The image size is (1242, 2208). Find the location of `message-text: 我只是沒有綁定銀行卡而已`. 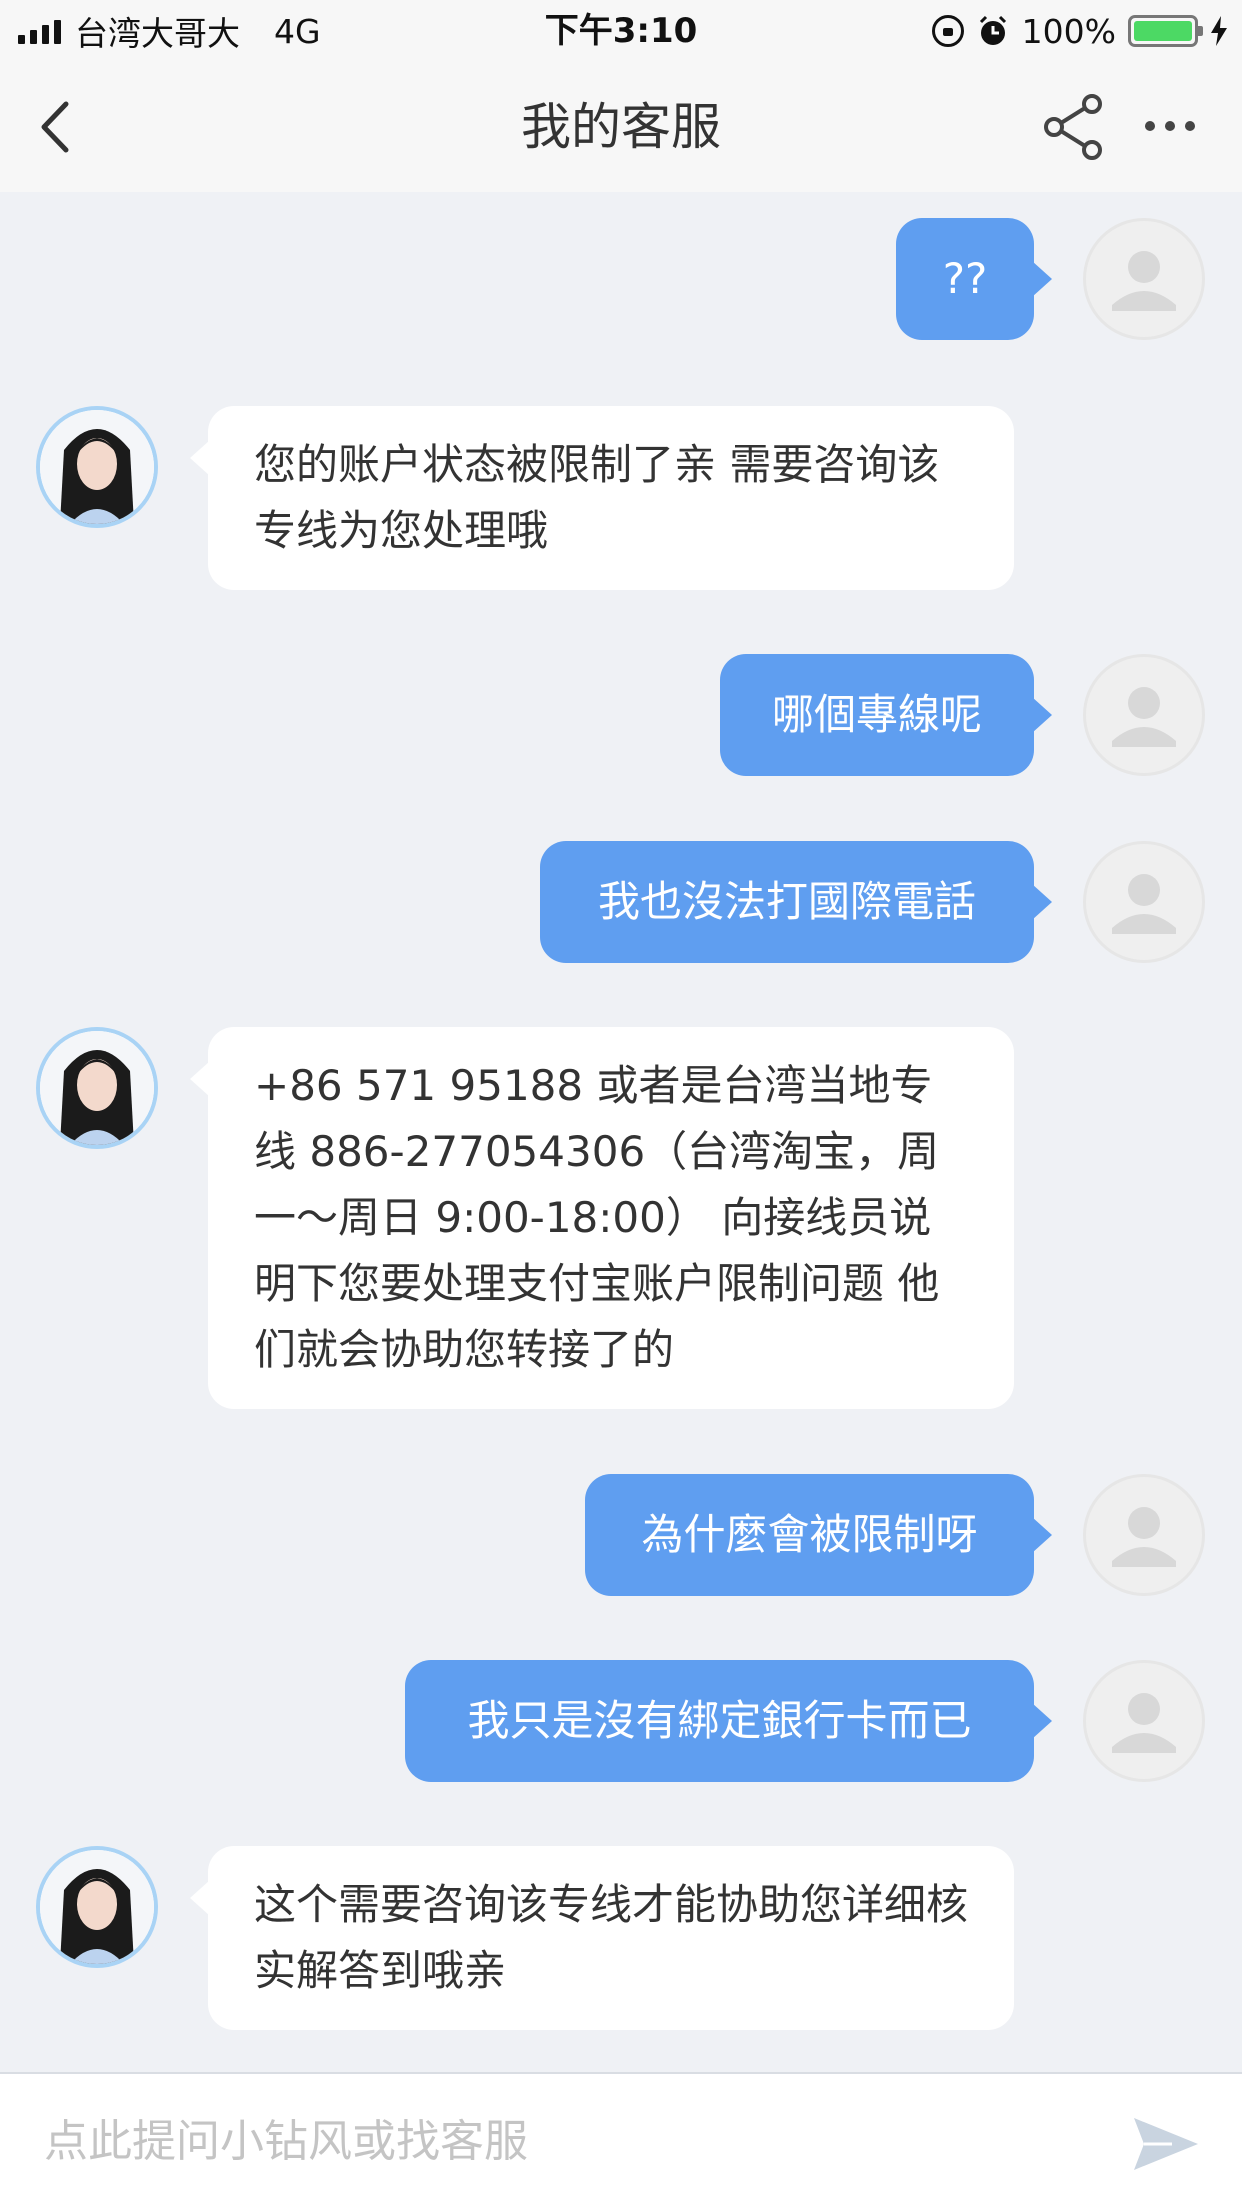

message-text: 我只是沒有綁定銀行卡而已 is located at coordinates (719, 1720).